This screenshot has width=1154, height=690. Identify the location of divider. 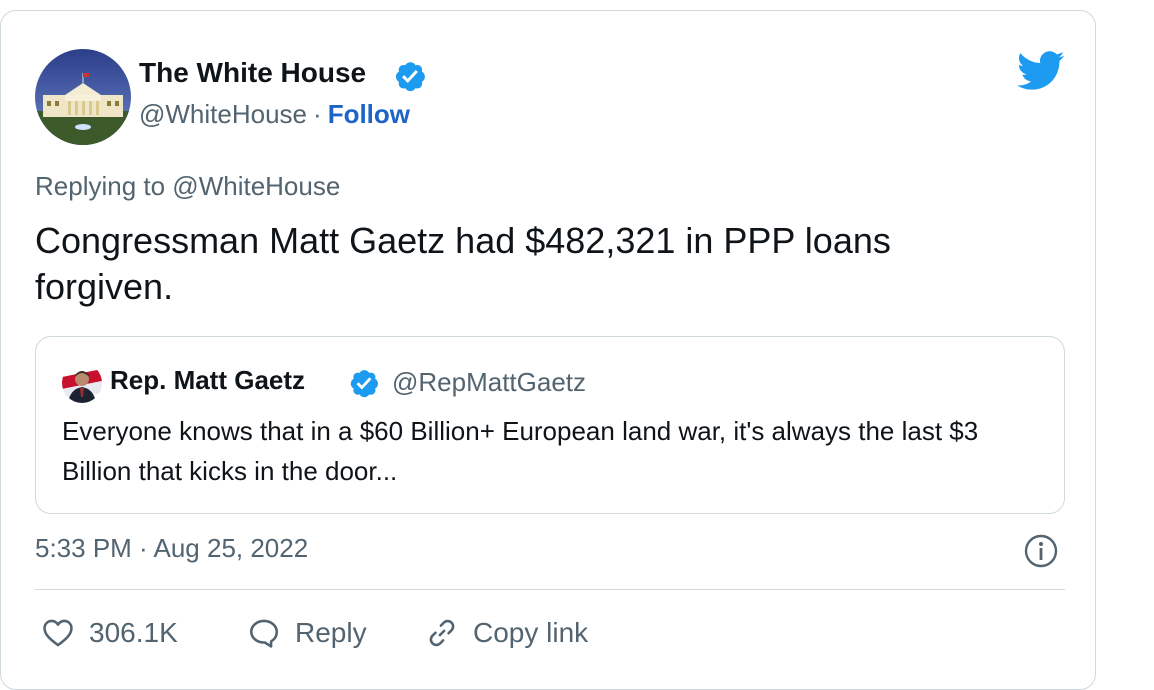
(550, 589).